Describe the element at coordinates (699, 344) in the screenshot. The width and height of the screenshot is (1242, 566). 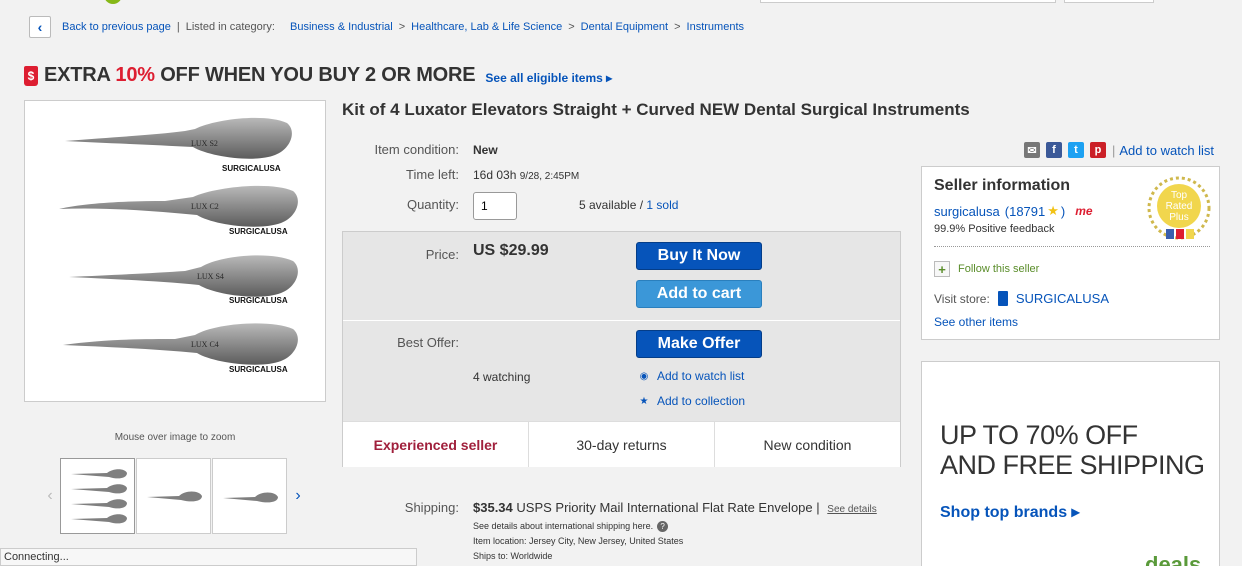
I see `make-offer-button: Make Offer` at that location.